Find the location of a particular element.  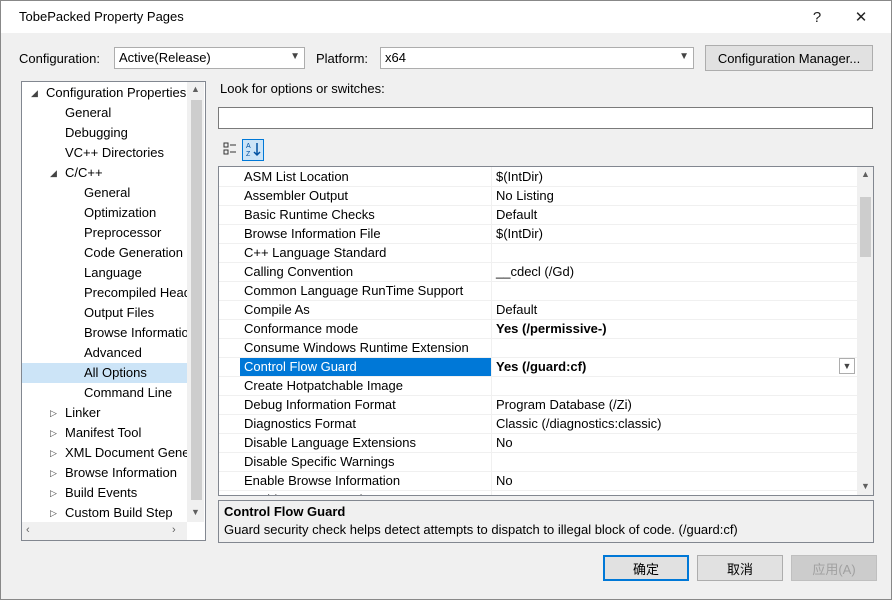

option-row: Conformance mode Yes (/permissive-) is located at coordinates (538, 329).